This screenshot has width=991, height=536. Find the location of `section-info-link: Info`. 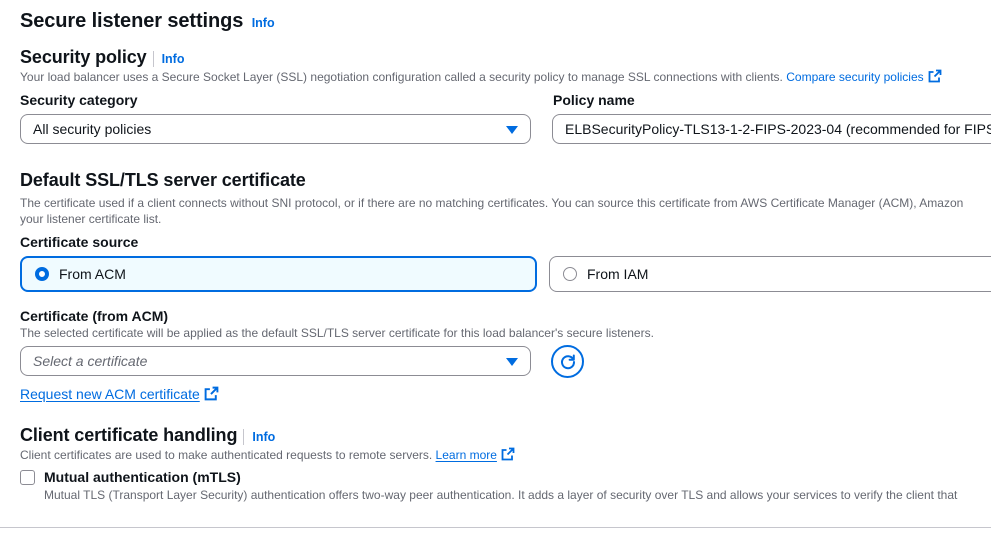

section-info-link: Info is located at coordinates (263, 23).